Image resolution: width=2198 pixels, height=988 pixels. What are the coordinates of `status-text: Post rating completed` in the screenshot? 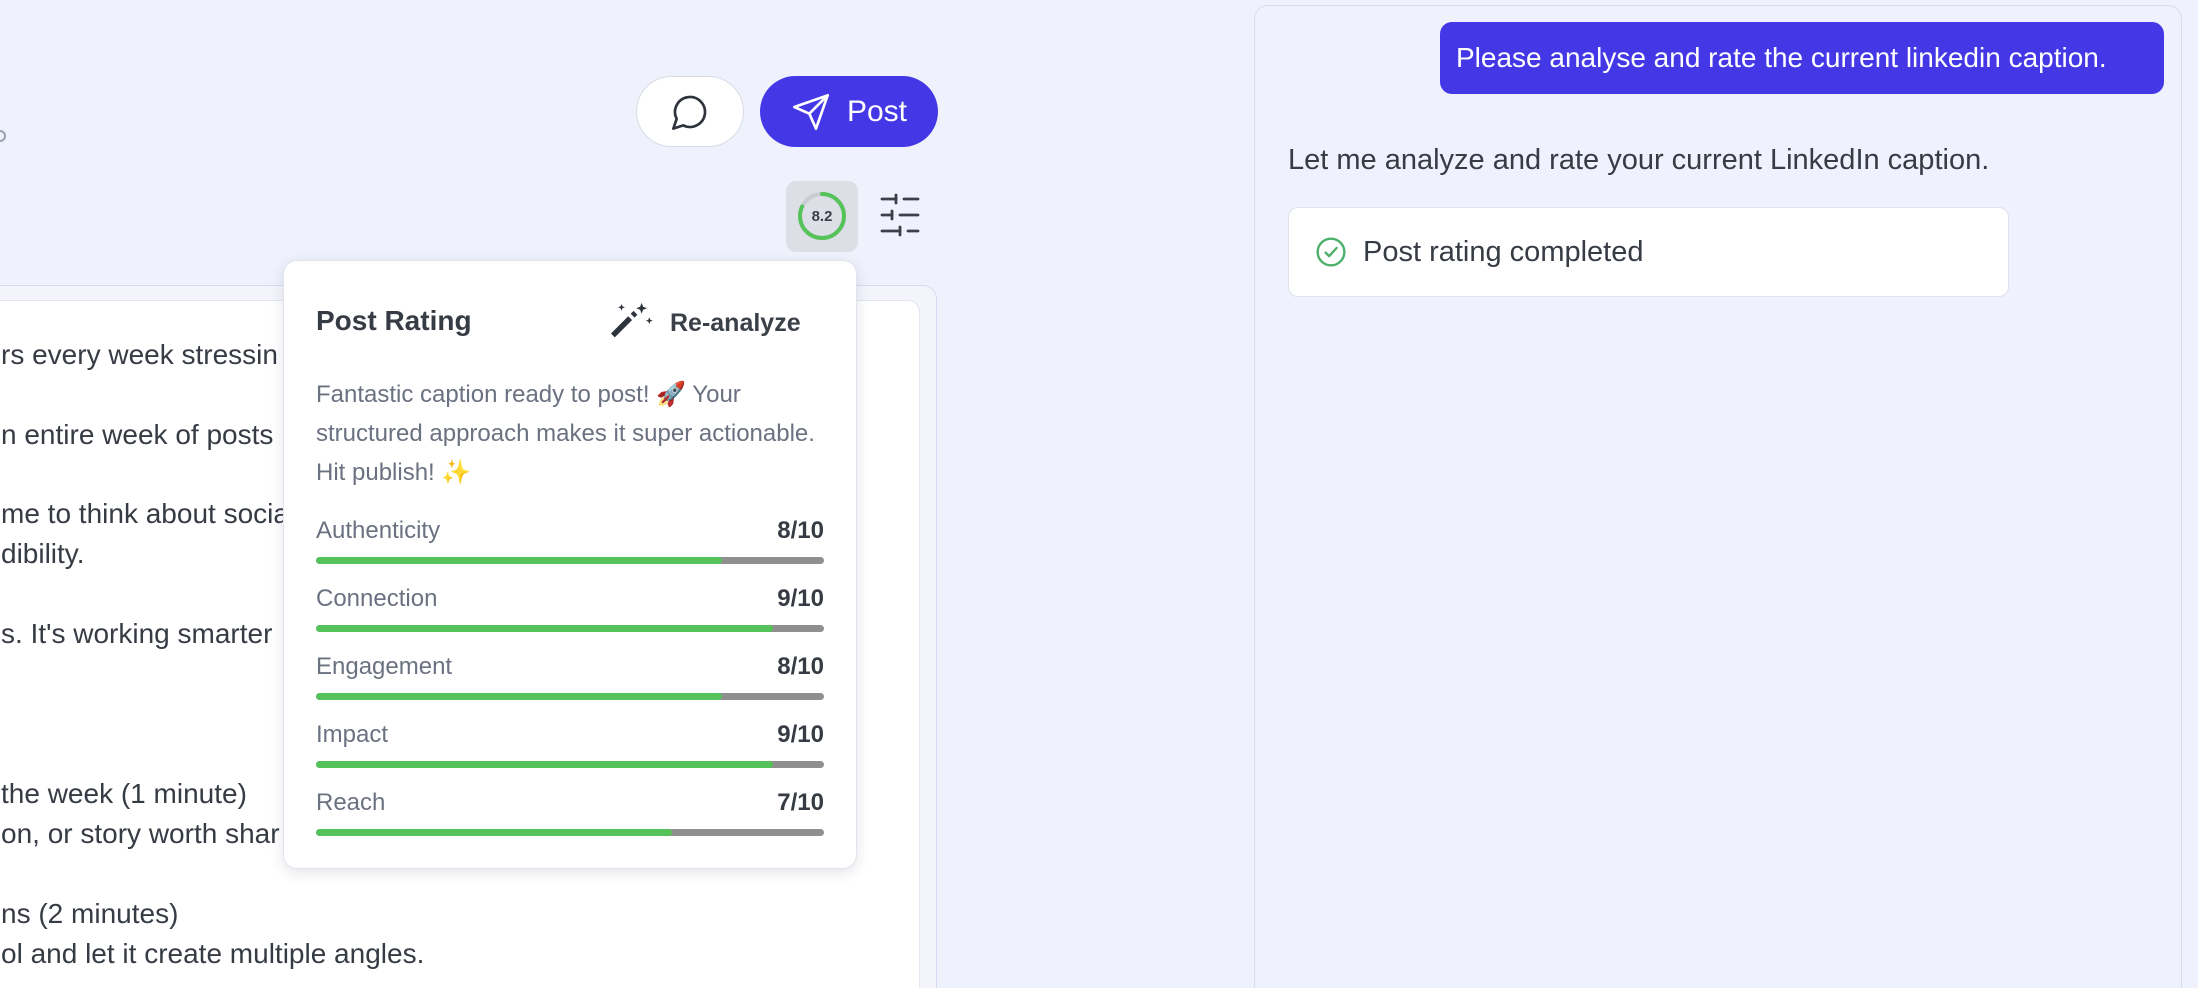 It's located at (1503, 251).